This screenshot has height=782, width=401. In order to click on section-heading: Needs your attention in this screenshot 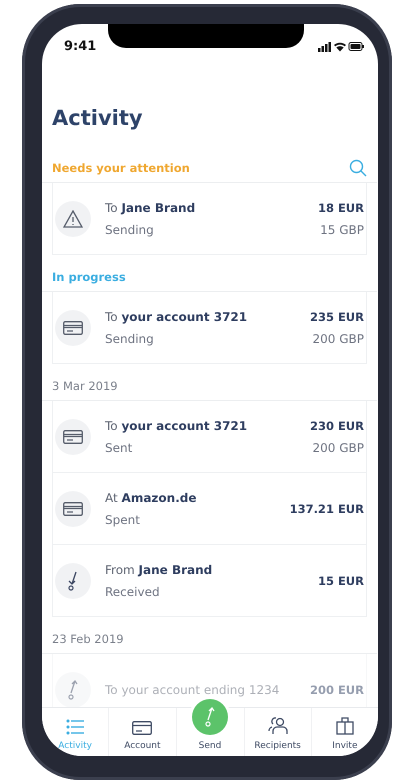, I will do `click(121, 168)`.